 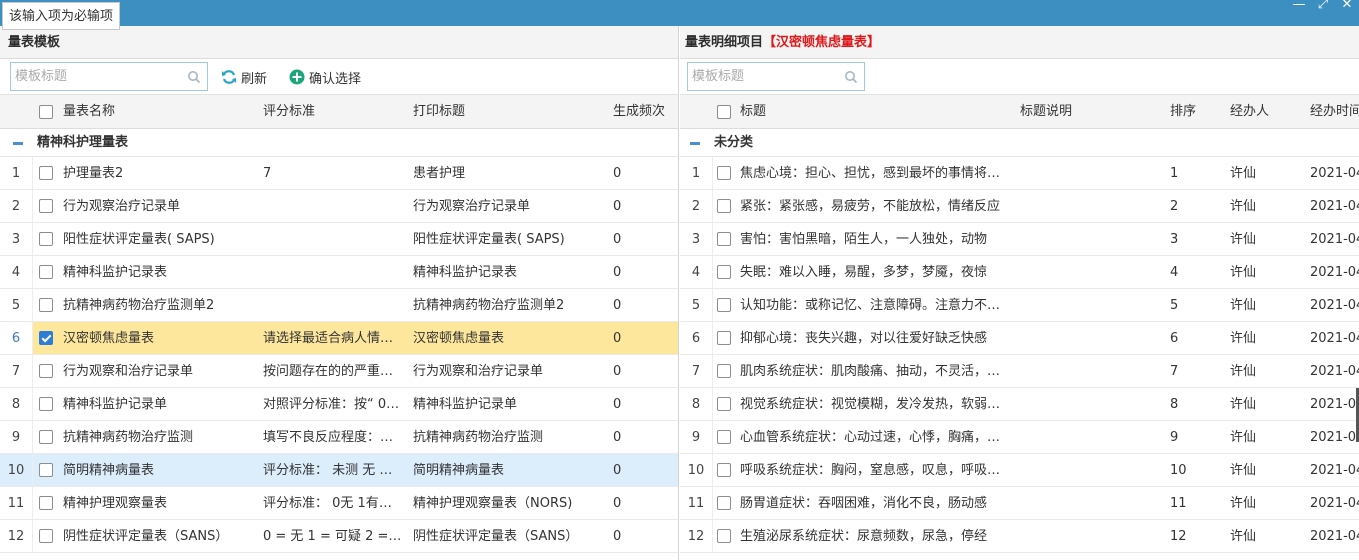 I want to click on column-header-time: 经办时间, so click(x=1334, y=111).